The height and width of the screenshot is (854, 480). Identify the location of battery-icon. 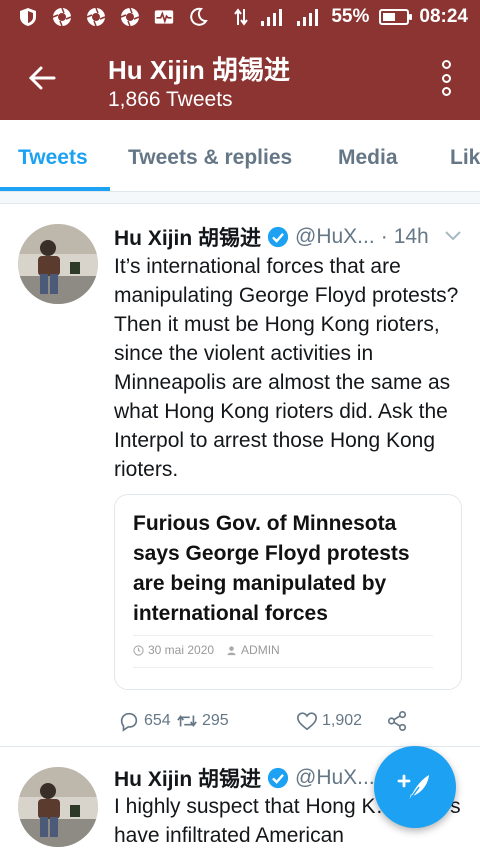
(396, 17).